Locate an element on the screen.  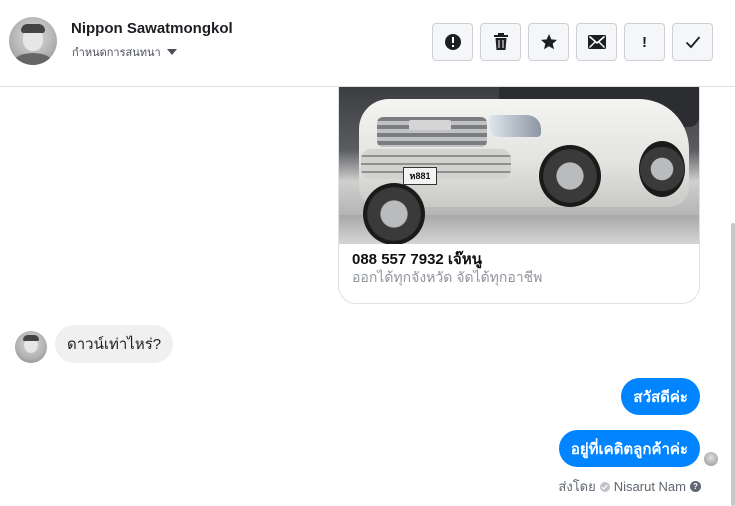
ad-card-subtitle: ออกได้ทุกจังหวัด จัดได้ทุกอาชีพ is located at coordinates (447, 277).